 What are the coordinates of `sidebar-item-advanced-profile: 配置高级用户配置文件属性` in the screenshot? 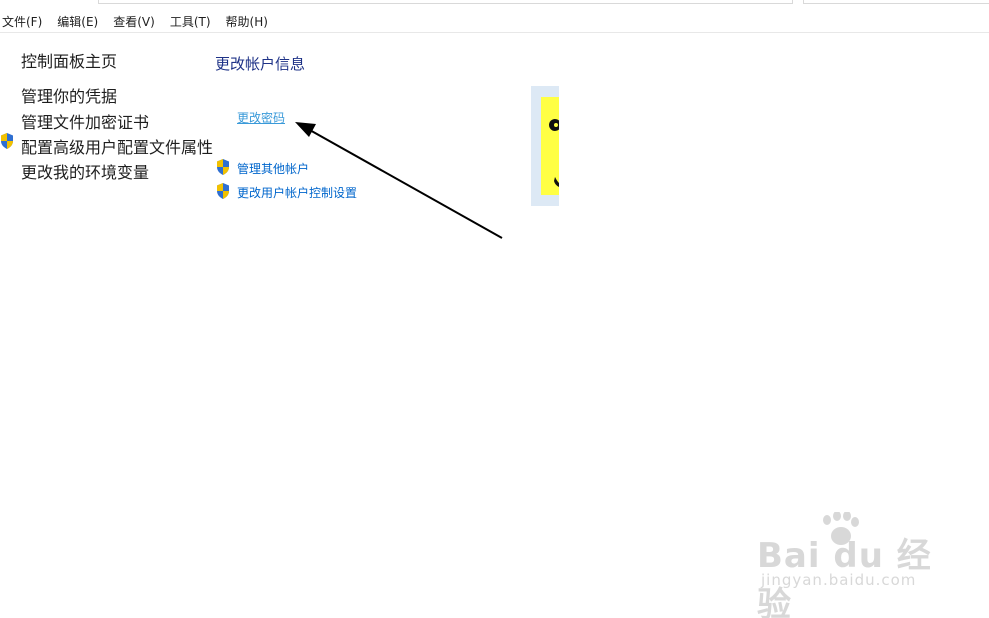 It's located at (117, 146).